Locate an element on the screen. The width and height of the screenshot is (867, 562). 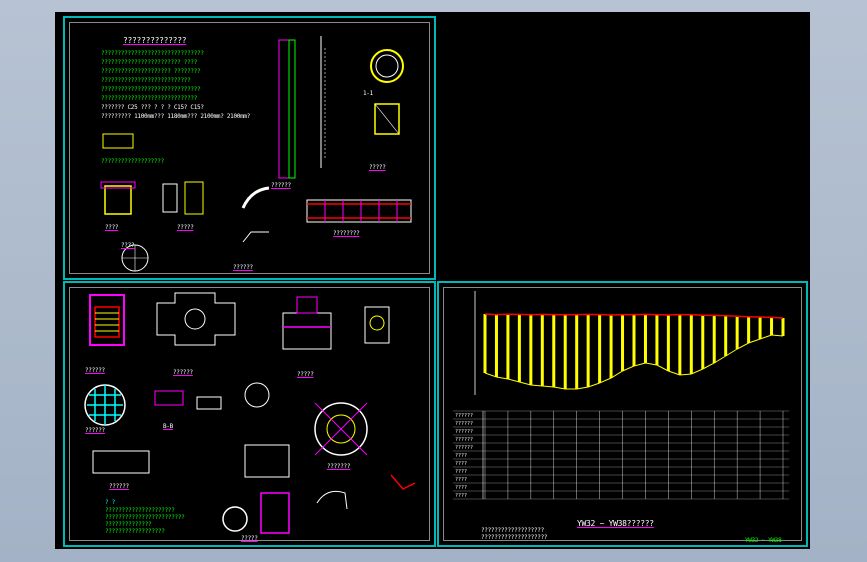
sheet-2-label-1: ?????? is located at coordinates (95, 370).